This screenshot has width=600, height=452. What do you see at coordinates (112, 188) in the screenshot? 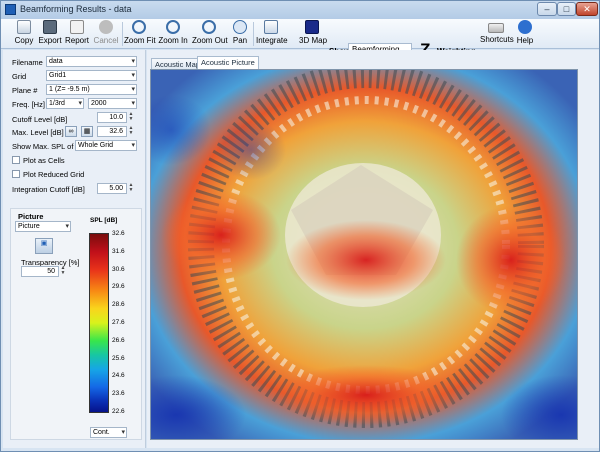
I see `integration-input: 5.00` at bounding box center [112, 188].